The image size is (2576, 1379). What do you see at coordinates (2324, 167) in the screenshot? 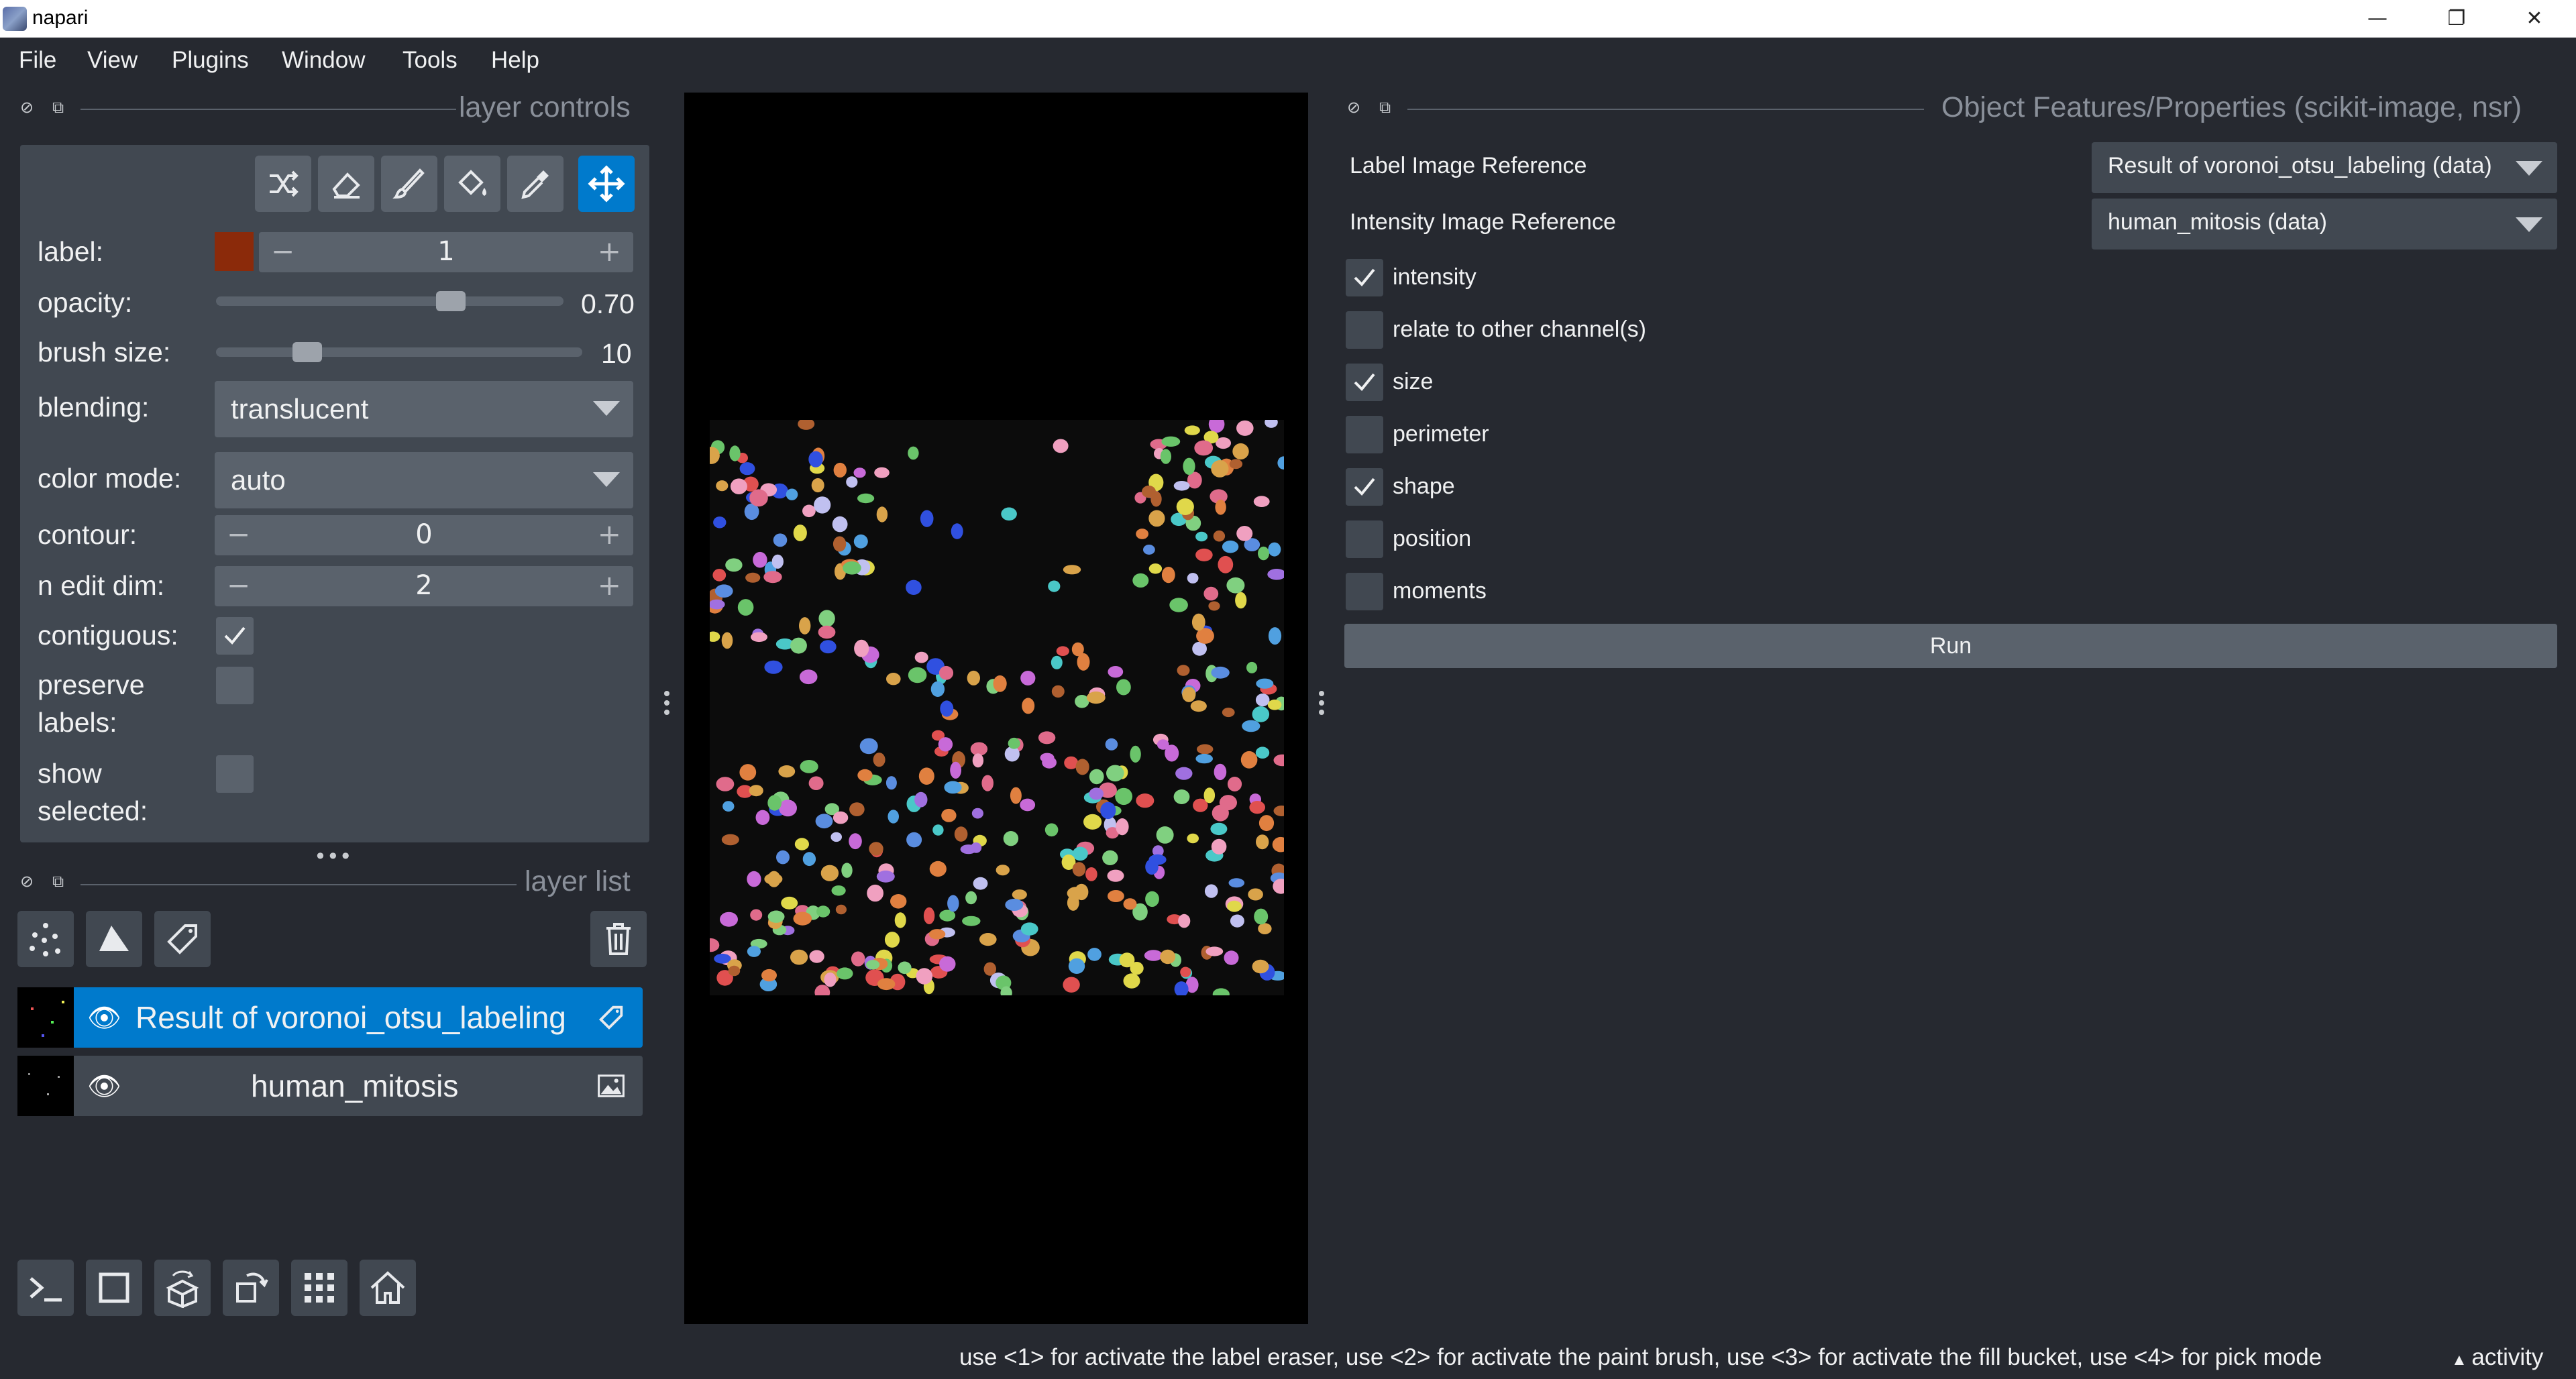
I see `label-image-reference-dropdown: Result of voronoi_otsu_labeling (data)` at bounding box center [2324, 167].